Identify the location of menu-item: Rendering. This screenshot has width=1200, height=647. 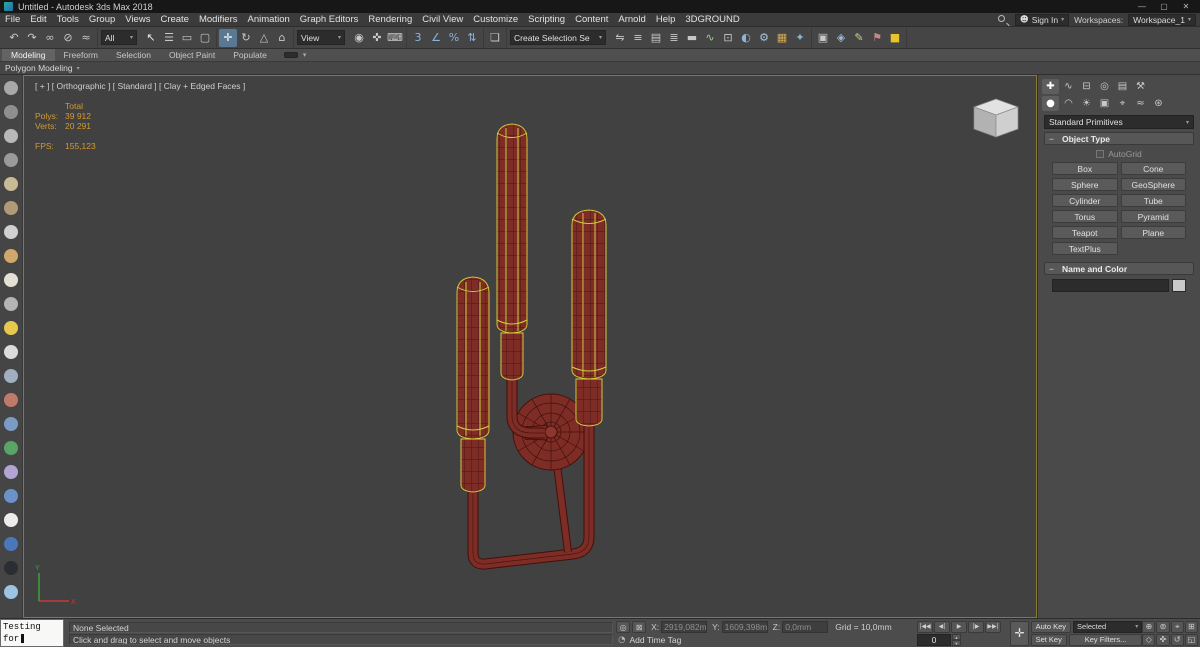
(390, 20).